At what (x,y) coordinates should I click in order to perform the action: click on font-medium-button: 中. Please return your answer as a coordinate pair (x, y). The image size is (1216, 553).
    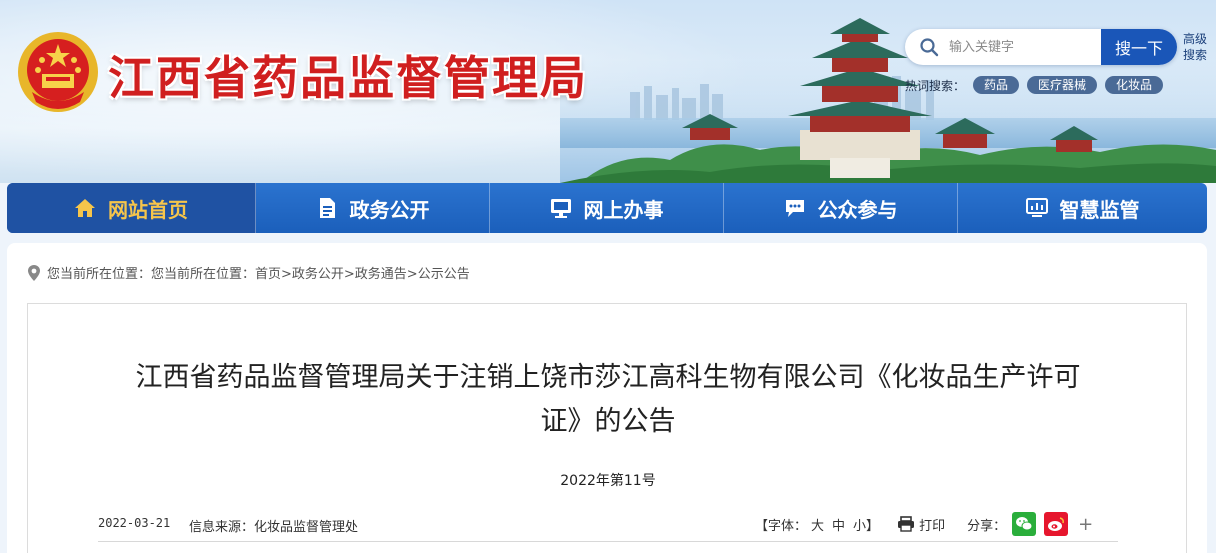
    Looking at the image, I should click on (838, 526).